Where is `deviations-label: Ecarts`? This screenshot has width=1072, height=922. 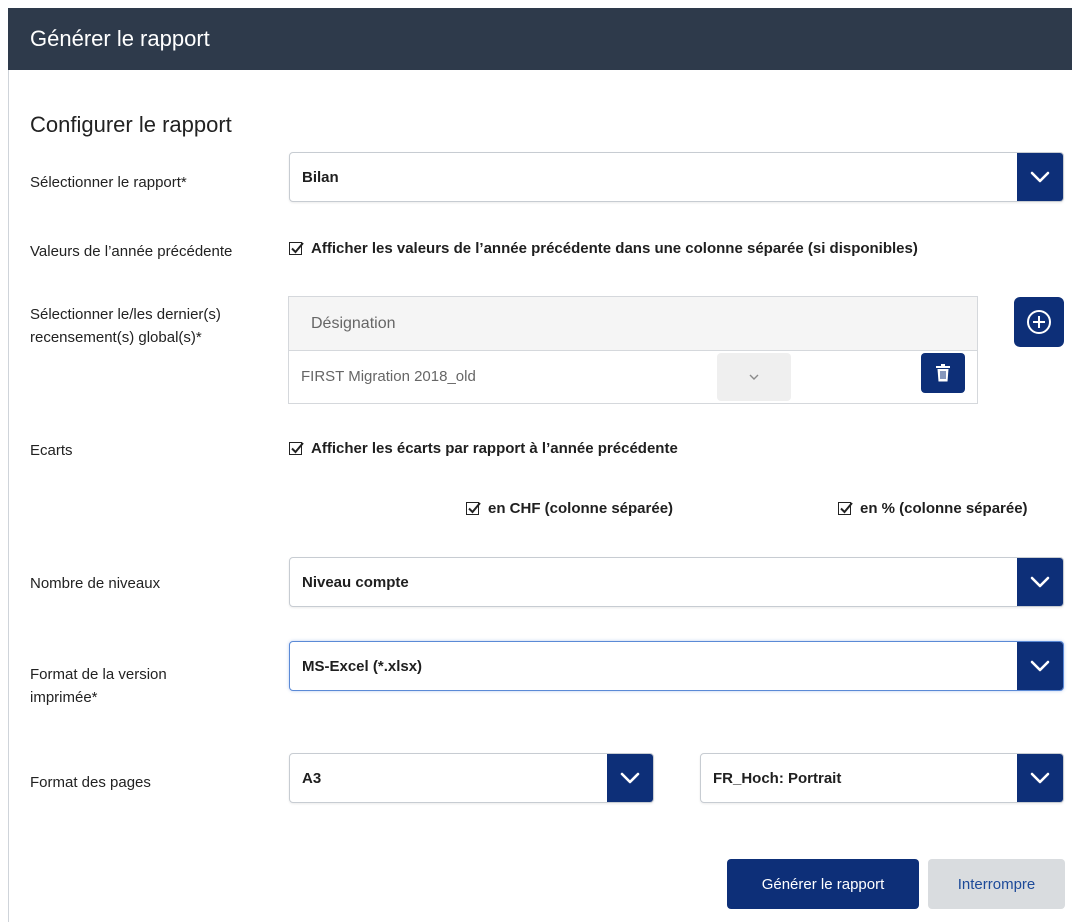 deviations-label: Ecarts is located at coordinates (51, 450).